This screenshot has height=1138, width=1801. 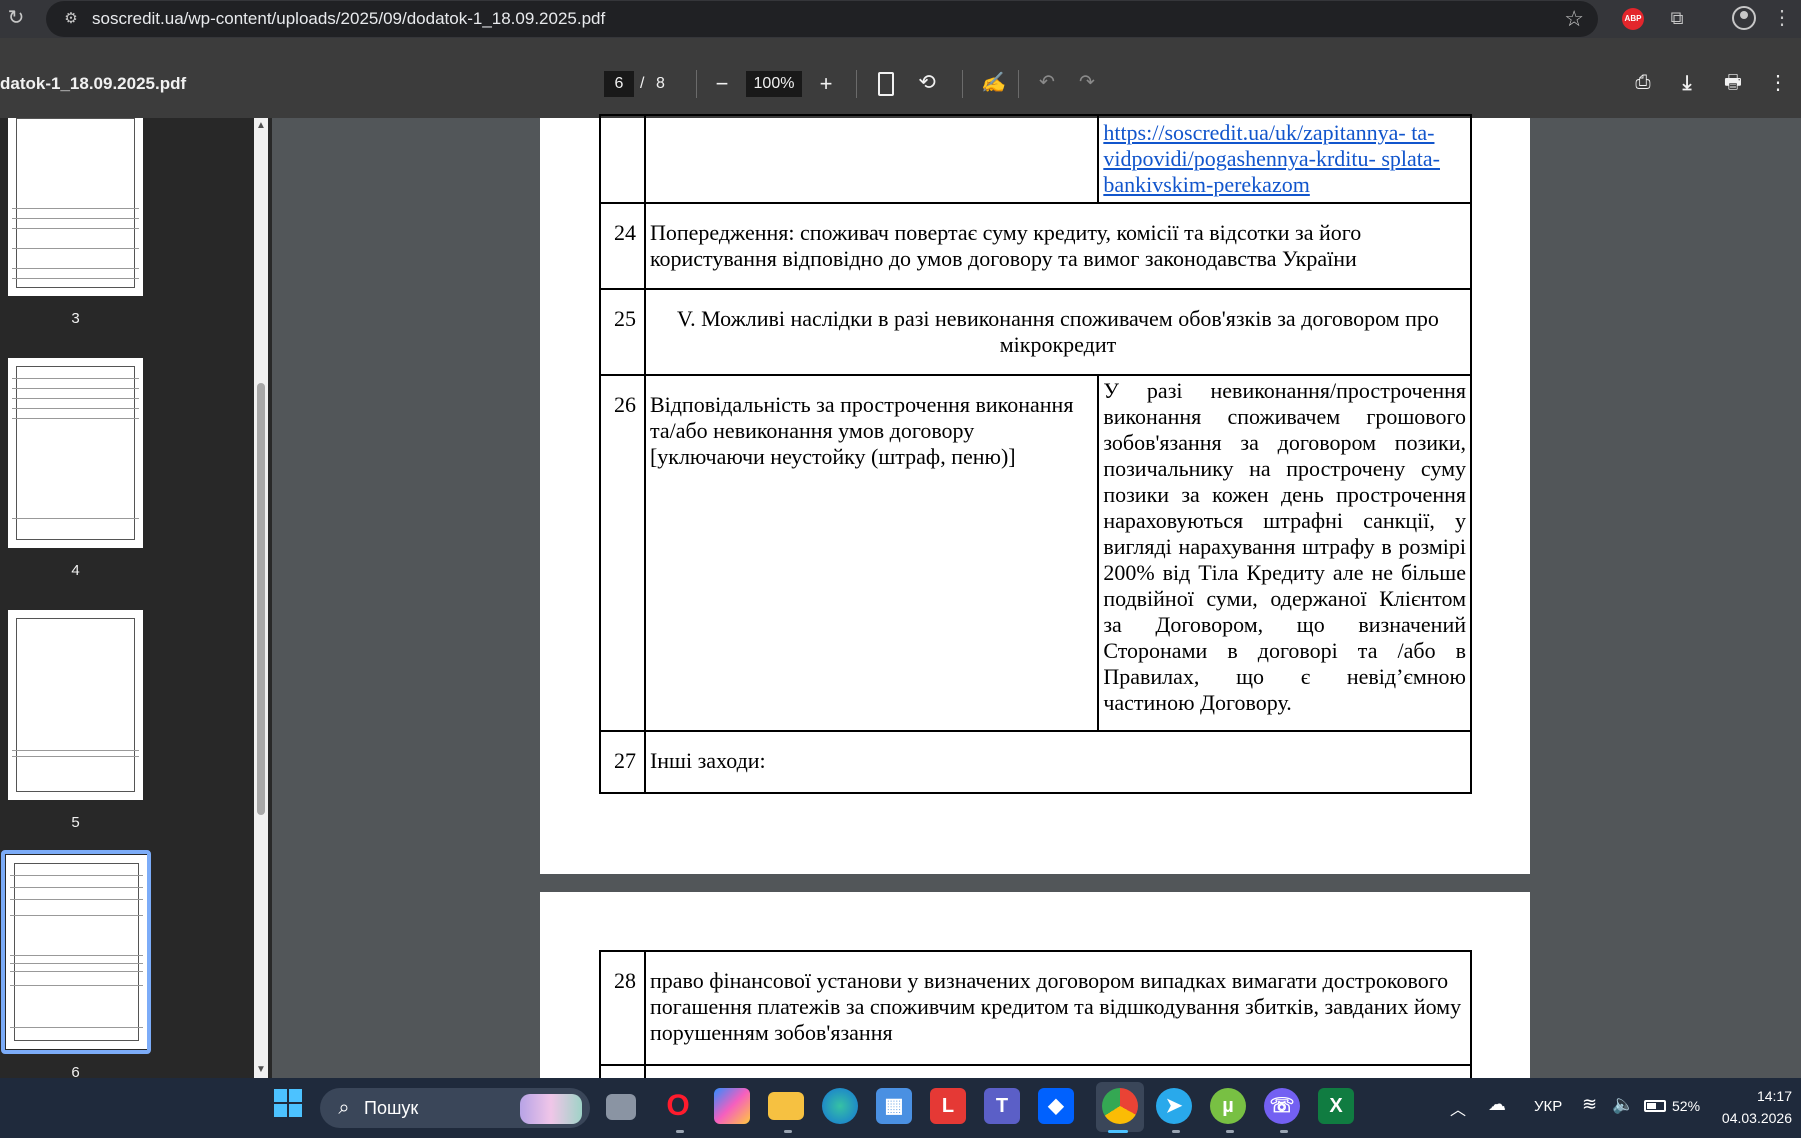 I want to click on tray-overflow-chevron-icon: ︿, so click(x=1458, y=1108).